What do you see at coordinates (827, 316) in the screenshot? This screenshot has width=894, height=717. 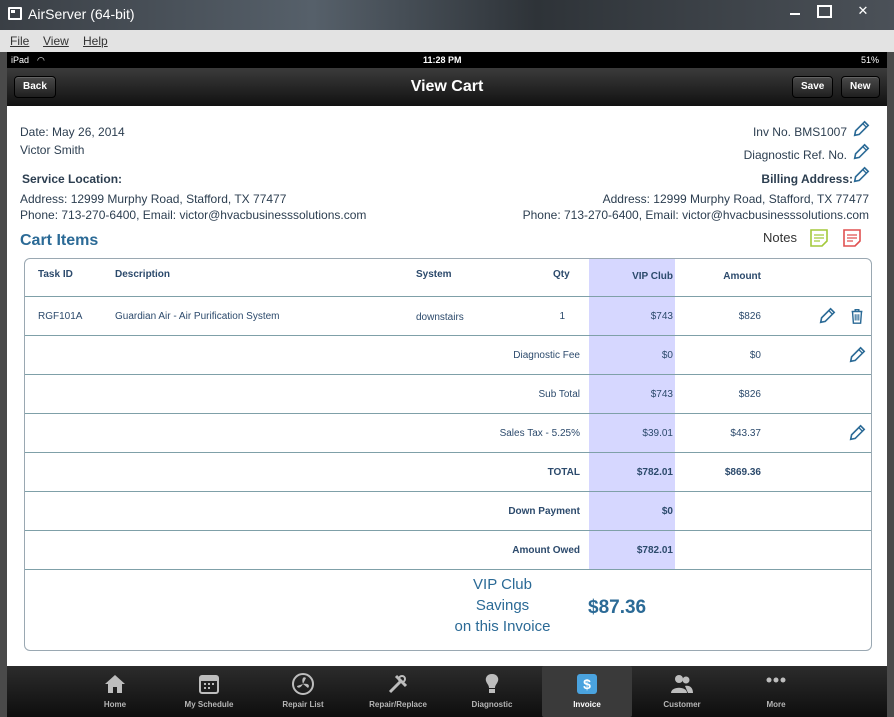 I see `edit-item-pencil-icon` at bounding box center [827, 316].